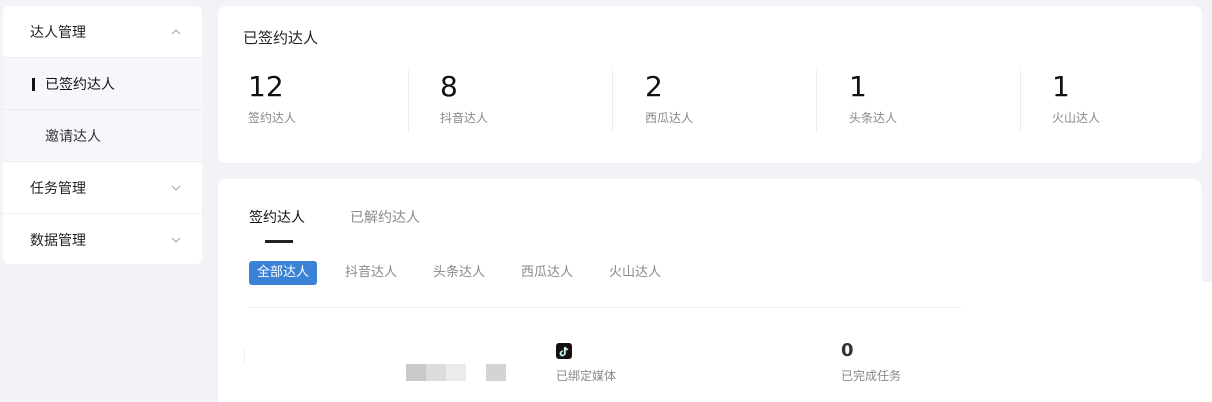 Image resolution: width=1212 pixels, height=402 pixels. Describe the element at coordinates (1076, 101) in the screenshot. I see `stat-huoshan: 1 火山达人` at that location.